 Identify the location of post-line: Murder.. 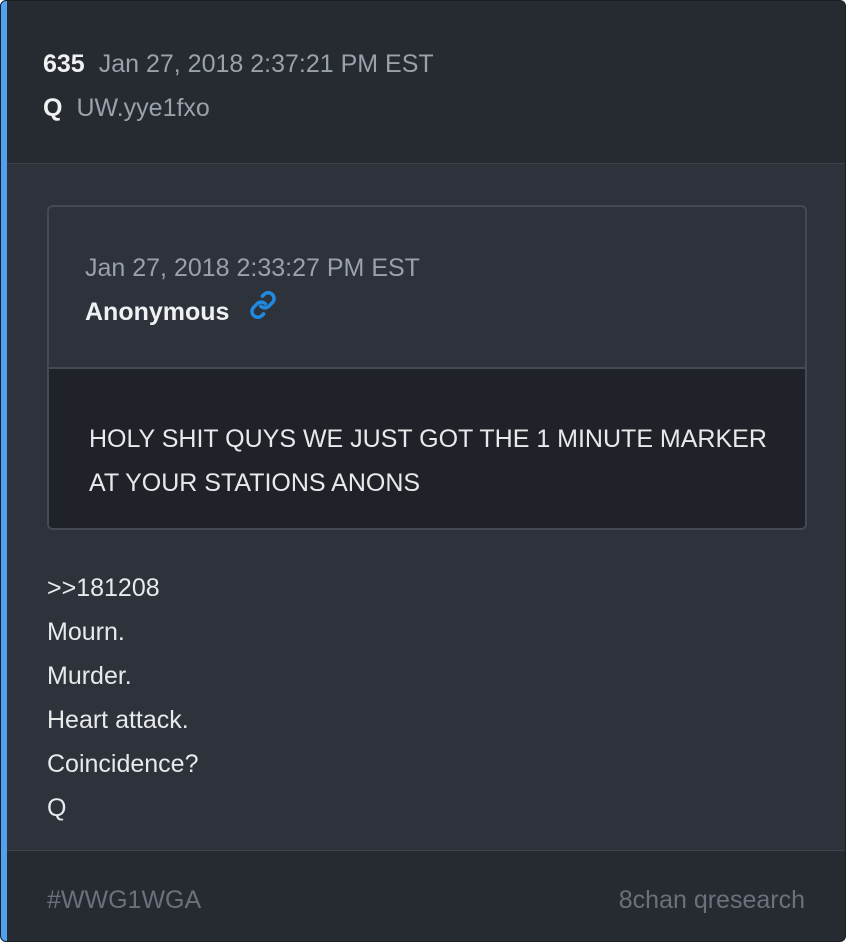
(89, 676).